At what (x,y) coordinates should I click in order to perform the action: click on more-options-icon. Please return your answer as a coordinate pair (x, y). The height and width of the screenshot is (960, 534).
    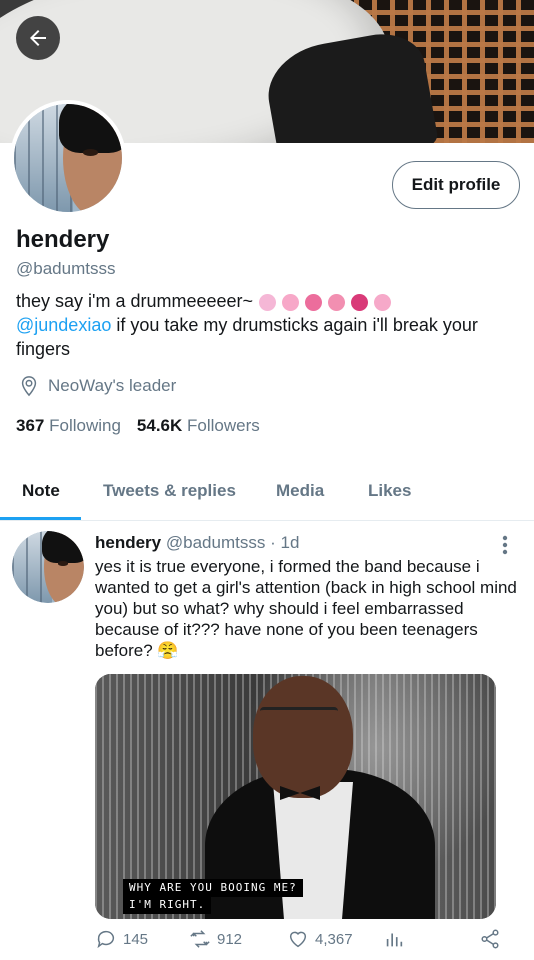
    Looking at the image, I should click on (505, 545).